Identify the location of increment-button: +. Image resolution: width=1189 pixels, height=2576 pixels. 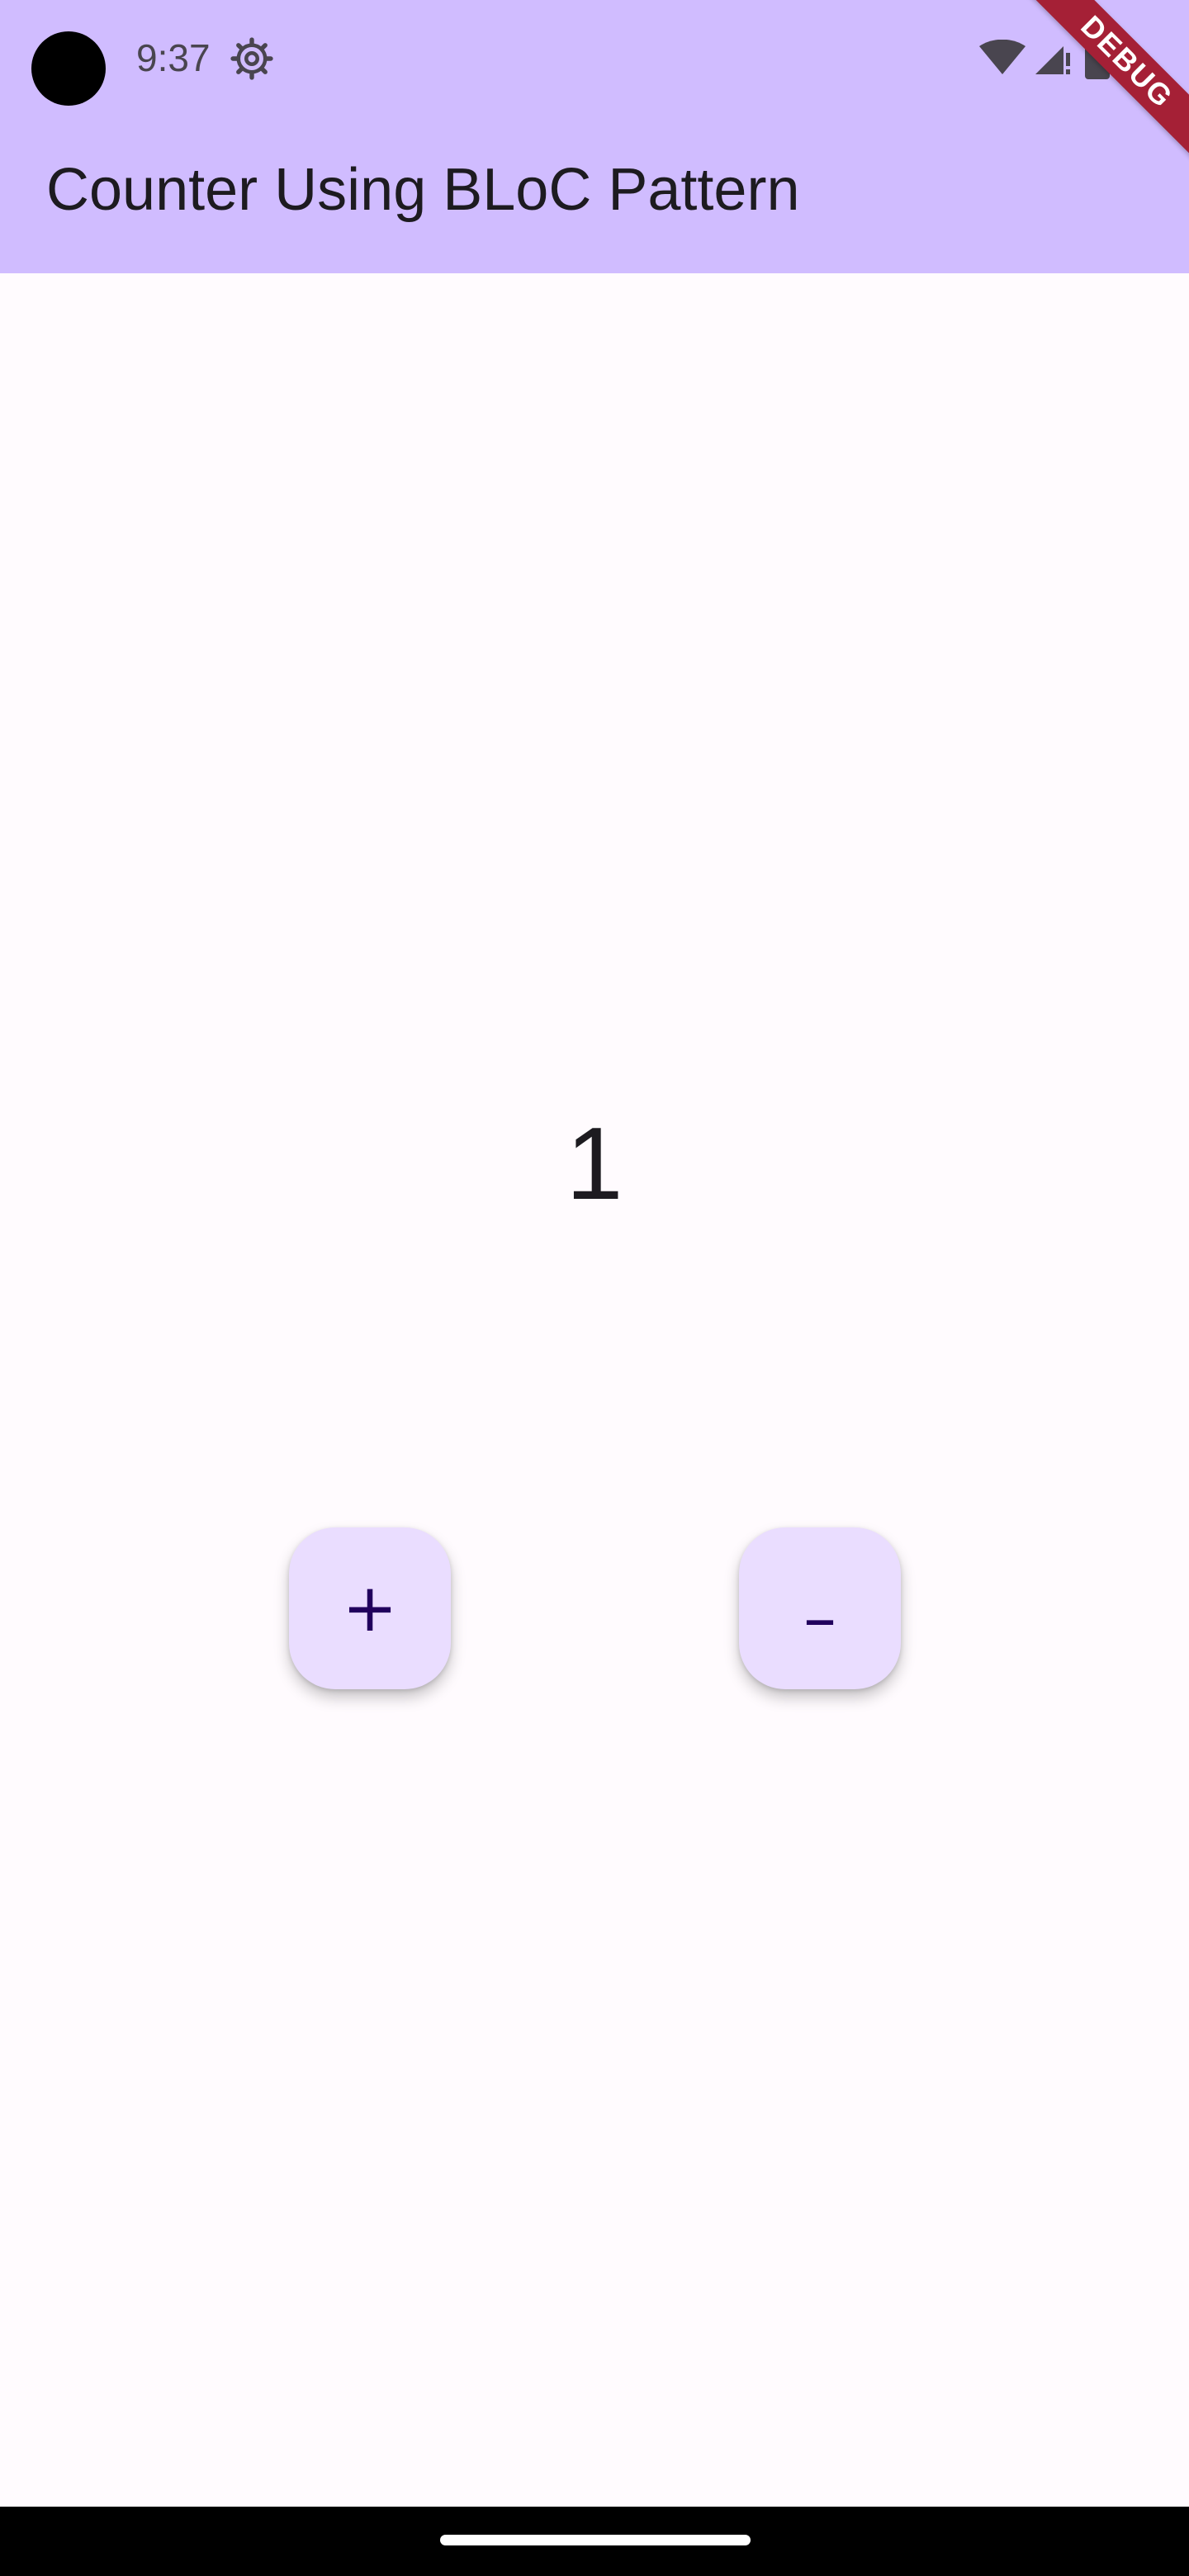
(370, 1608).